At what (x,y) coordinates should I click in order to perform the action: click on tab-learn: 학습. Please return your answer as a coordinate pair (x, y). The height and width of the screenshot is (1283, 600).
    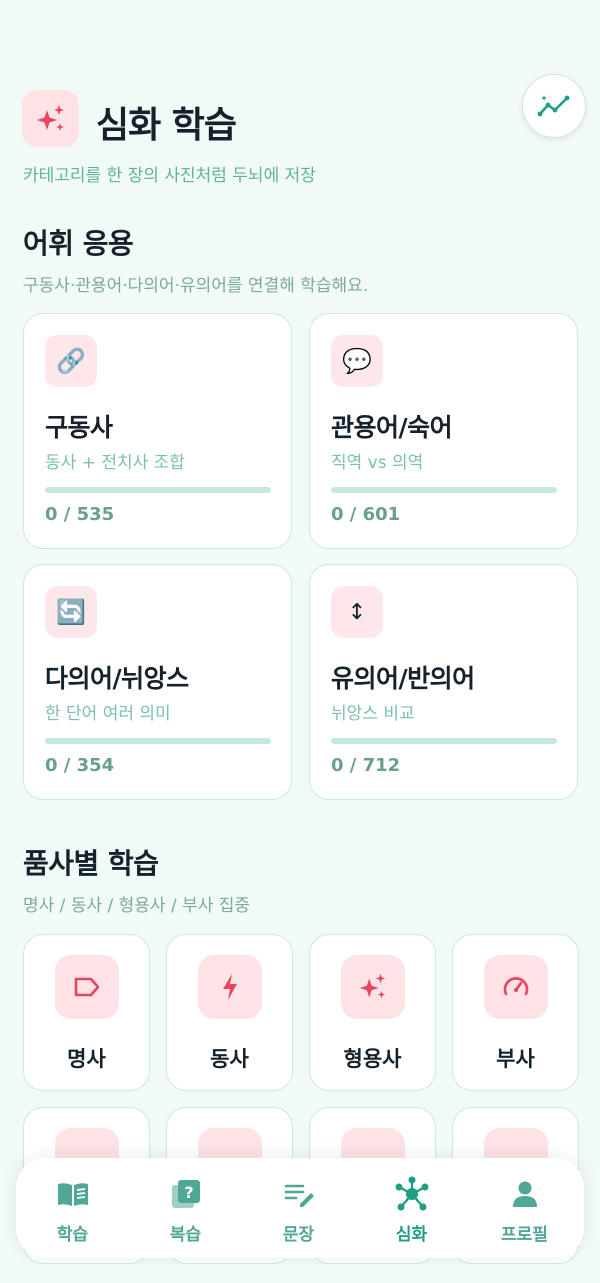
    Looking at the image, I should click on (72, 1208).